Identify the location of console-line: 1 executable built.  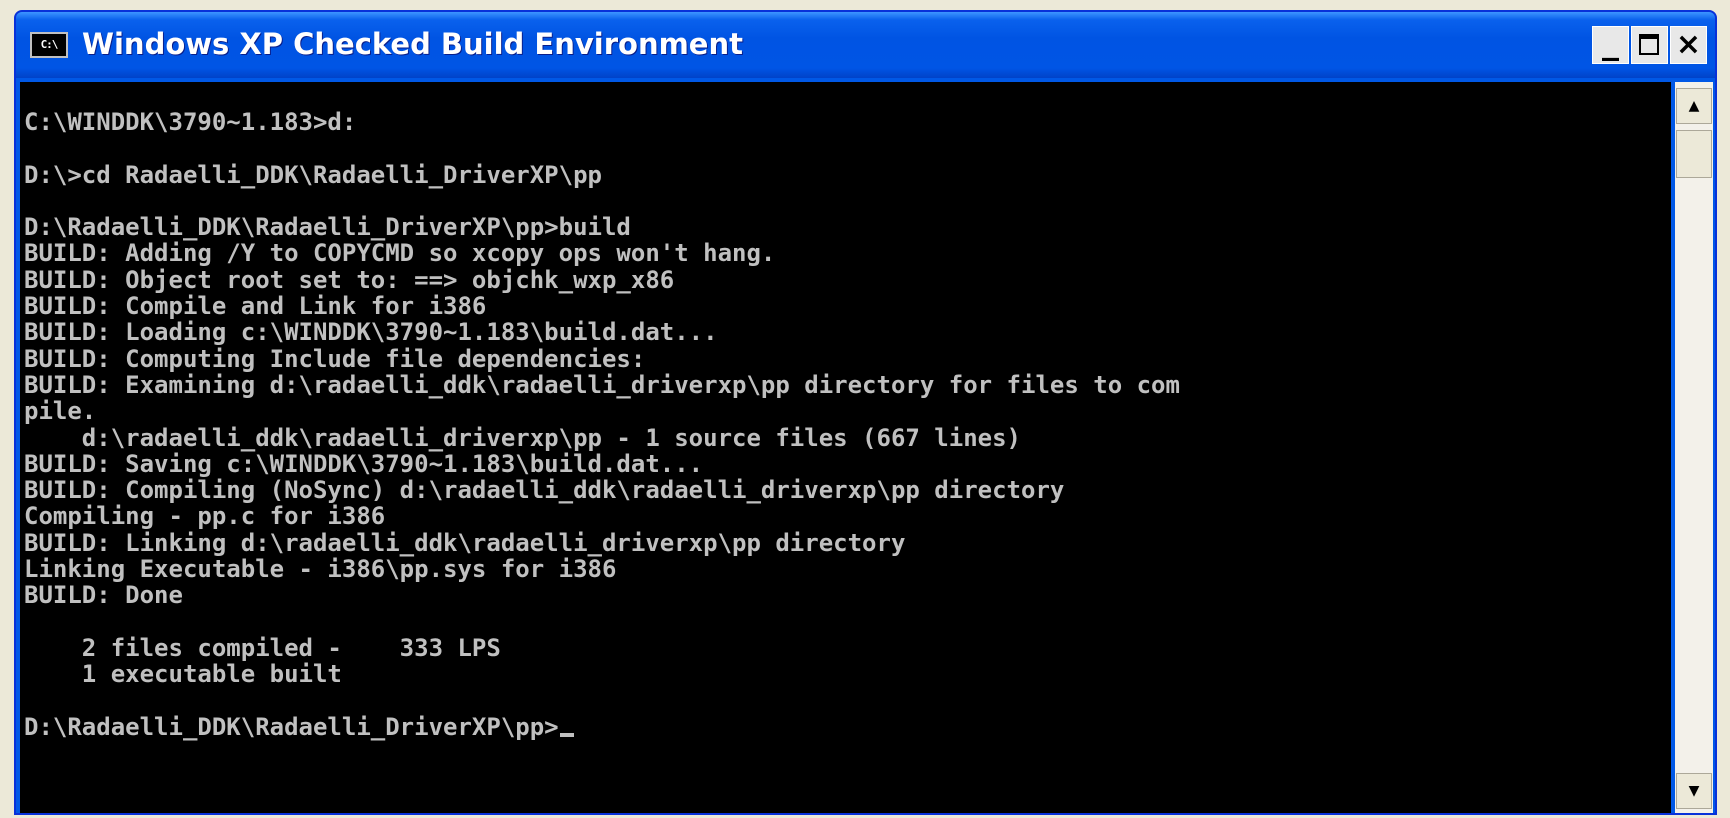
(183, 674).